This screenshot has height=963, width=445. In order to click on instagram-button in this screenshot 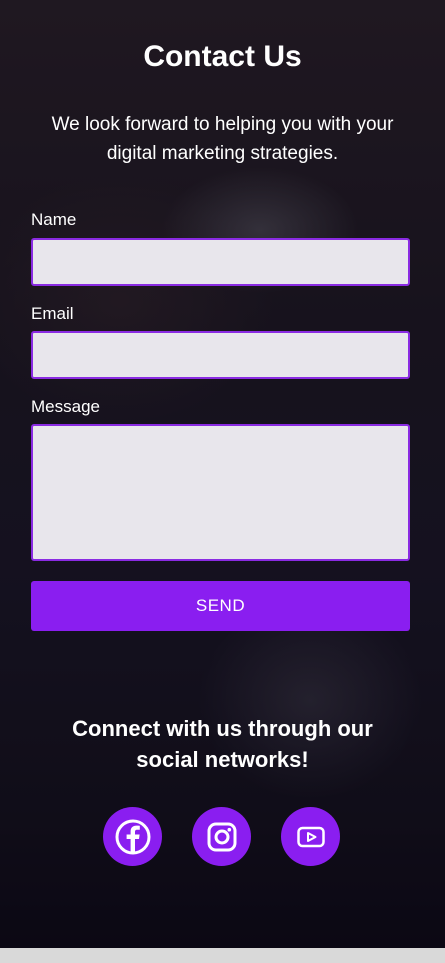, I will do `click(221, 836)`.